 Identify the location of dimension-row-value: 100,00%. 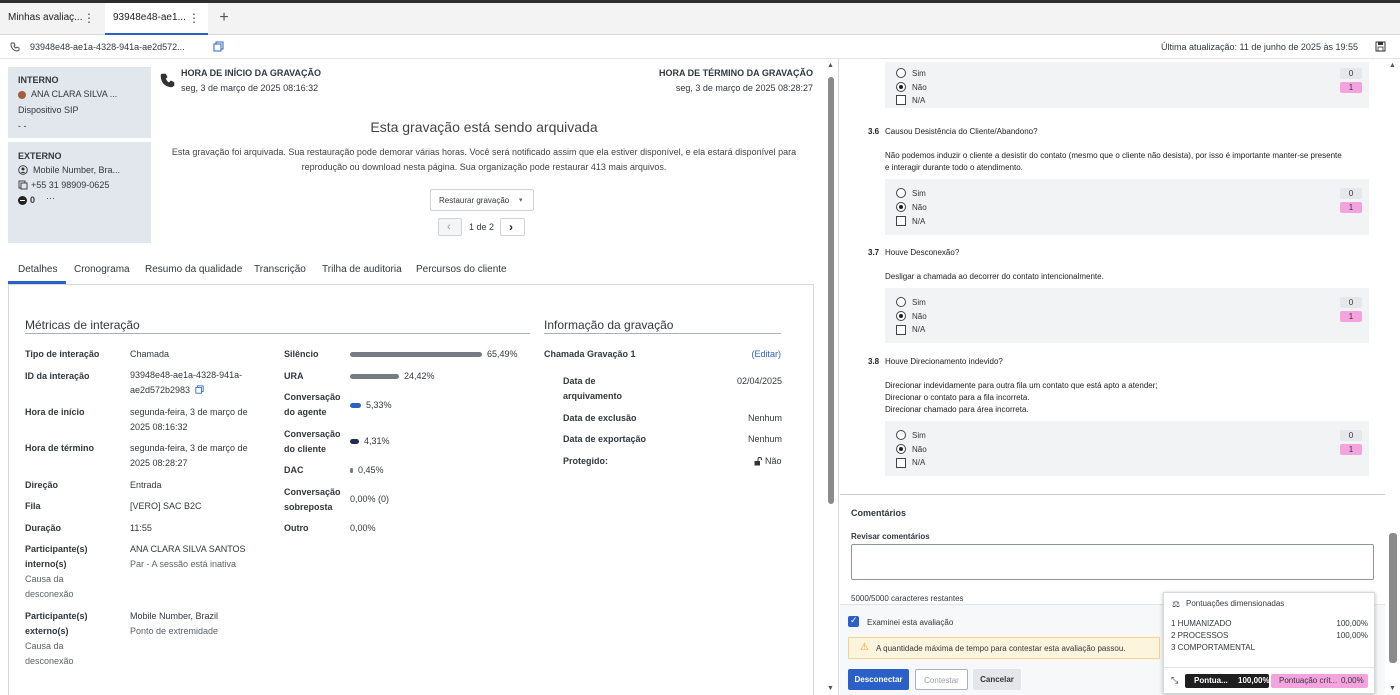
(1352, 635).